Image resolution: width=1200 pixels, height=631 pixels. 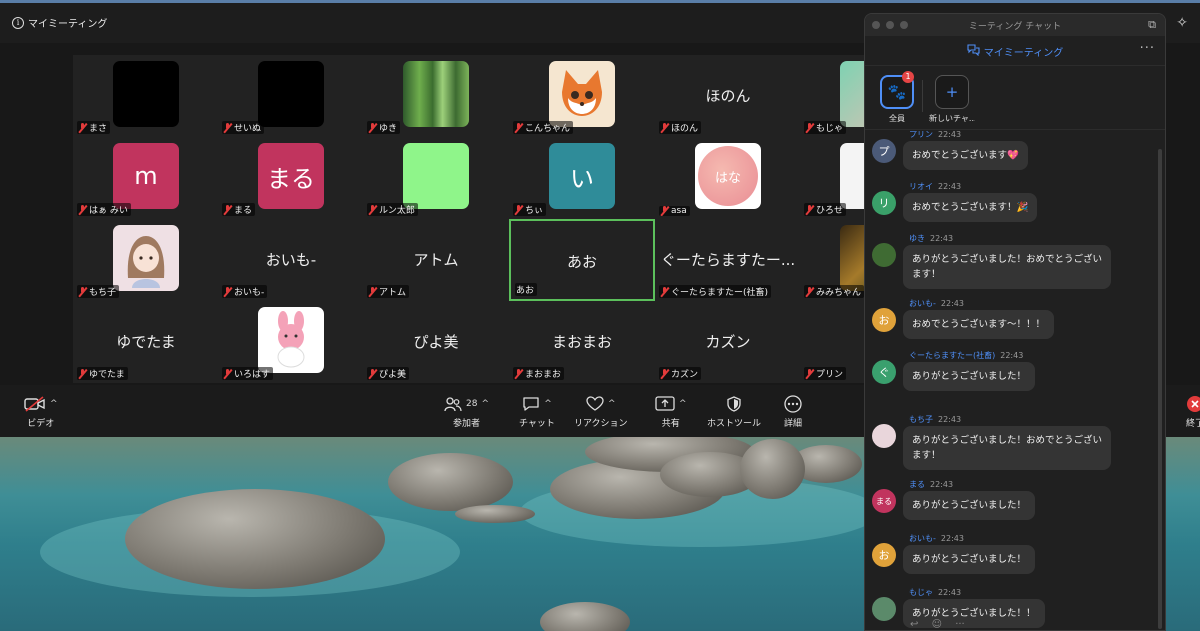 What do you see at coordinates (582, 342) in the screenshot?
I see `participant-tile: まおまお まおまお` at bounding box center [582, 342].